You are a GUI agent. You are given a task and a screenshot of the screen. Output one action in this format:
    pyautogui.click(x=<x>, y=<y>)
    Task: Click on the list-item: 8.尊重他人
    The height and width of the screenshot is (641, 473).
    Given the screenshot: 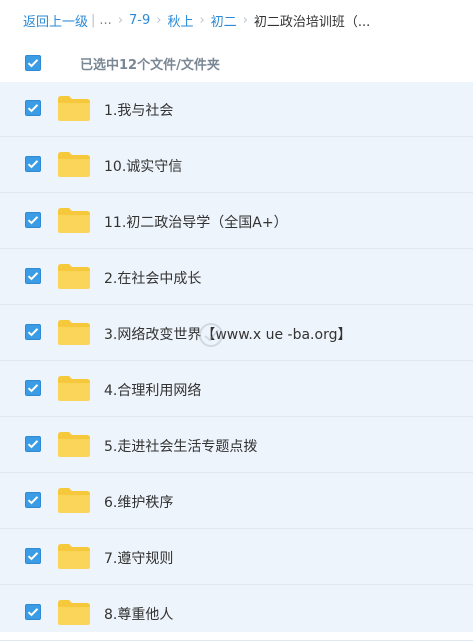 What is the action you would take?
    pyautogui.click(x=236, y=613)
    